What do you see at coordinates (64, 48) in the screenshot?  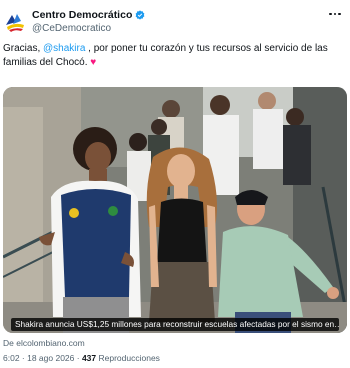 I see `mention-link: @shakira` at bounding box center [64, 48].